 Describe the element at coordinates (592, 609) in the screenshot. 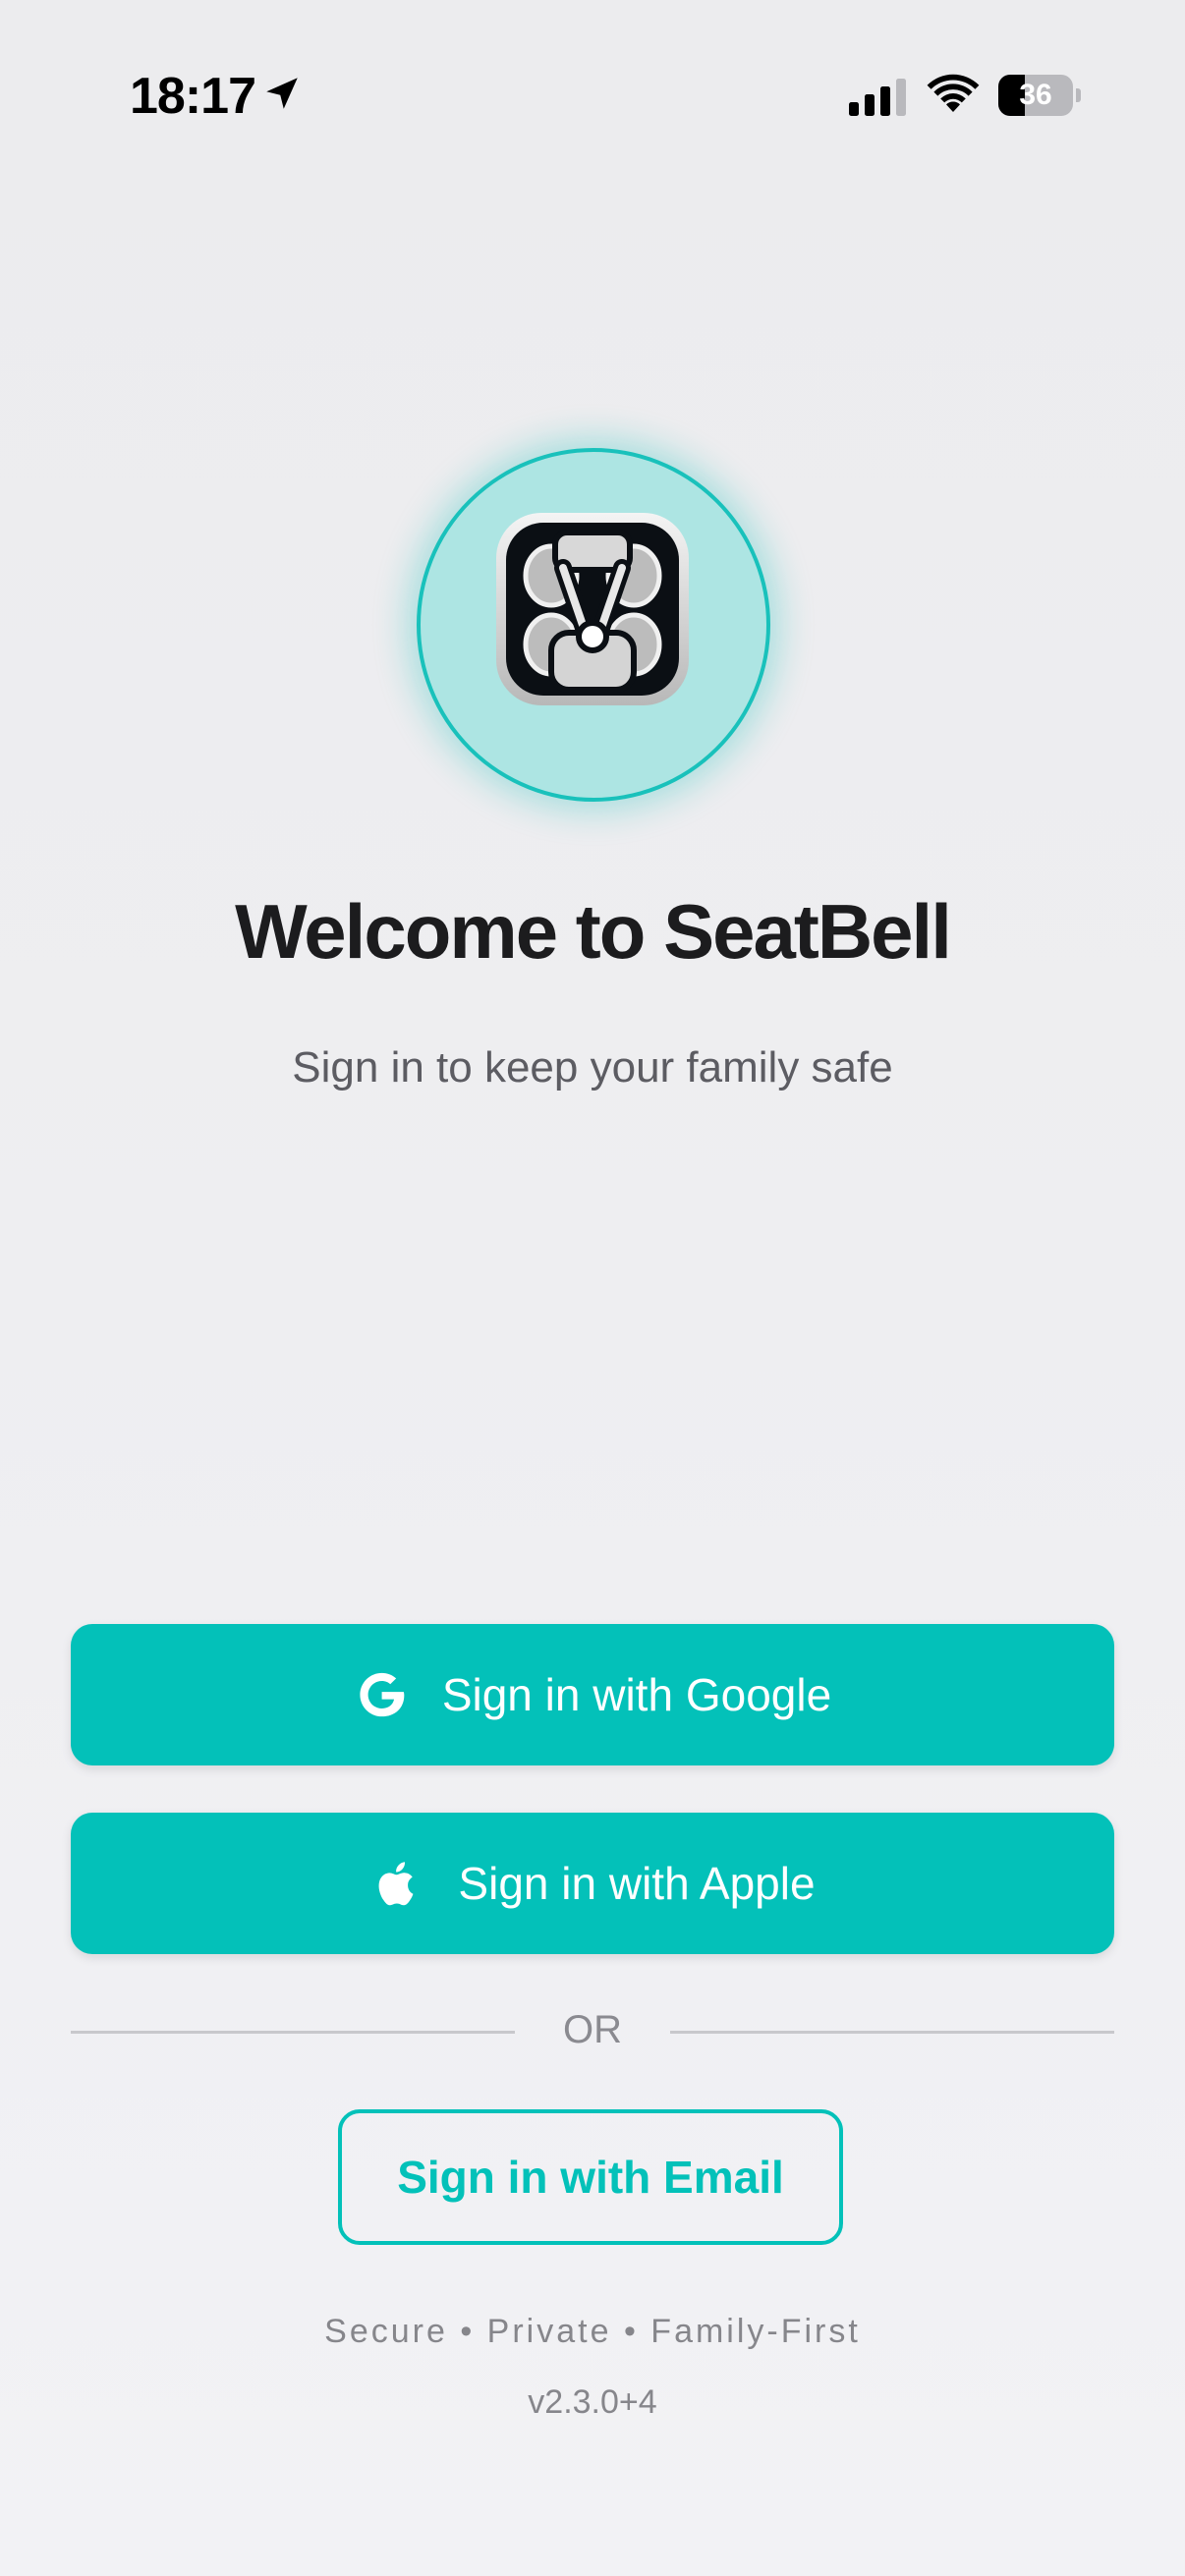

I see `car-seat-icon` at that location.